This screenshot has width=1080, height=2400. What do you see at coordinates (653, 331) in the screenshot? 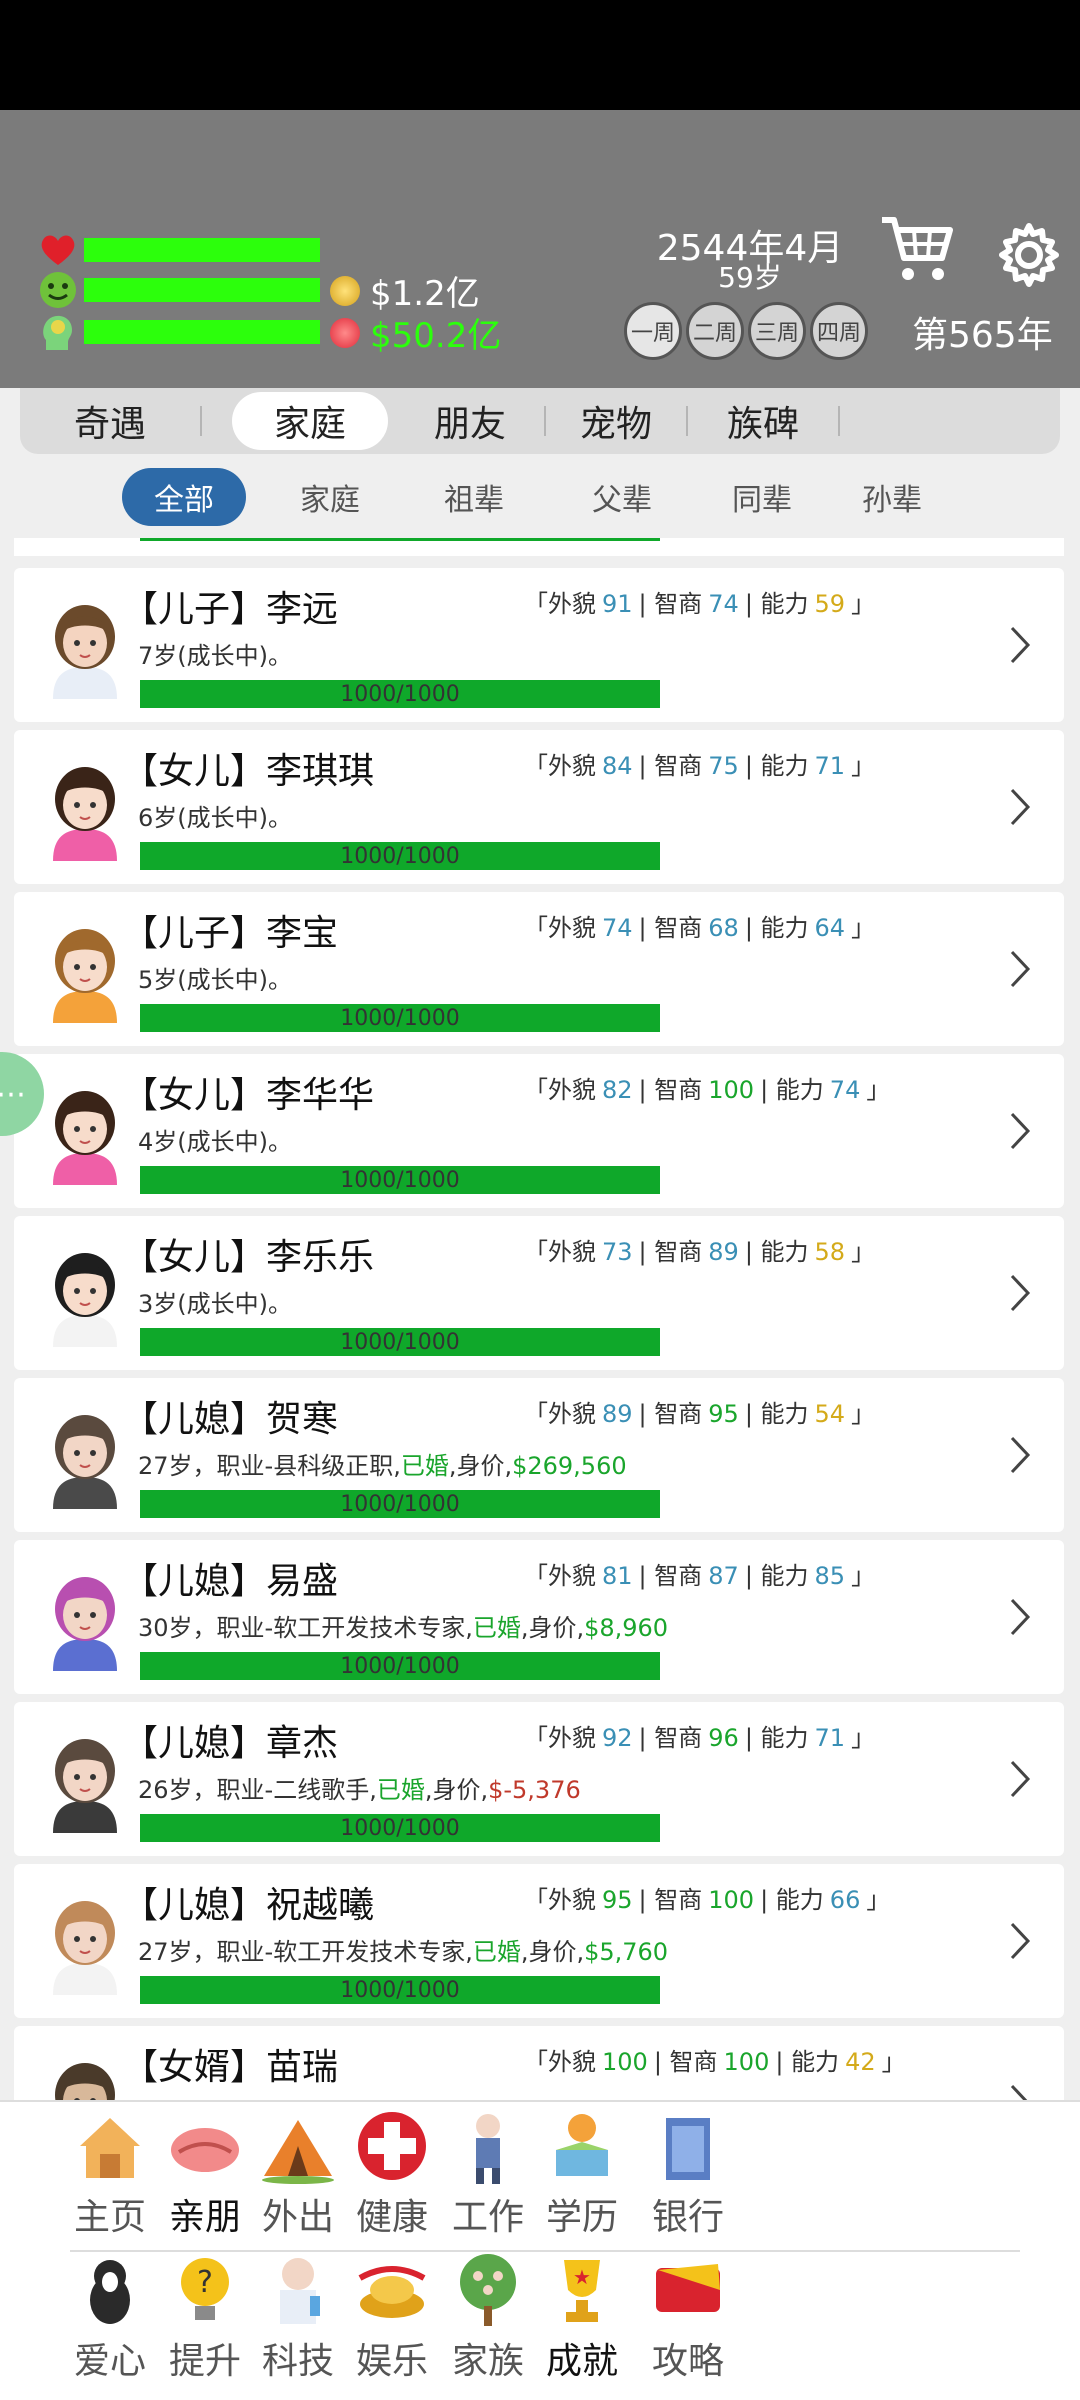
I see `week-1-button: 一周` at bounding box center [653, 331].